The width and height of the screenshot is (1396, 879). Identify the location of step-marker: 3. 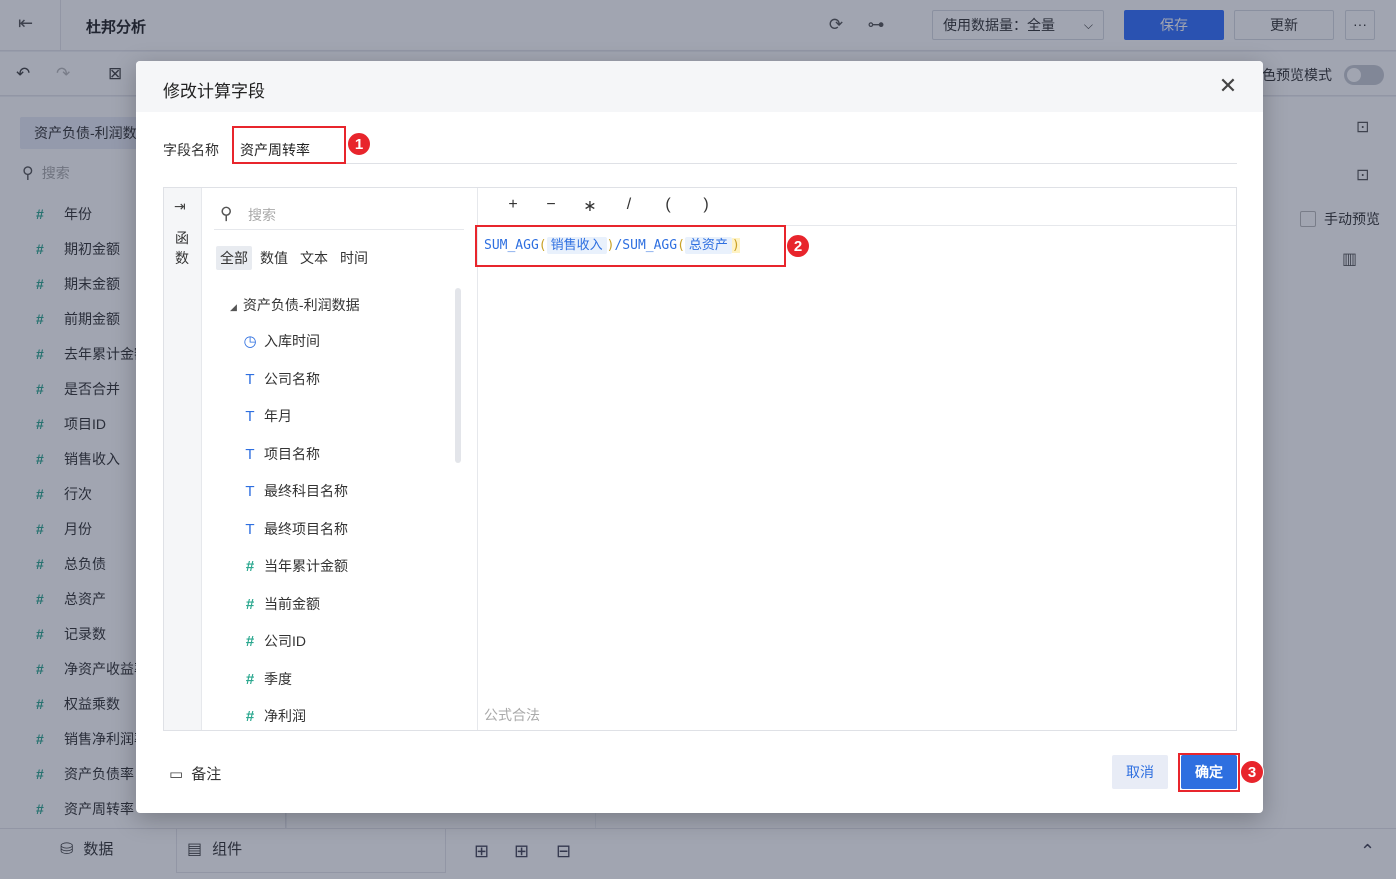
(1252, 772).